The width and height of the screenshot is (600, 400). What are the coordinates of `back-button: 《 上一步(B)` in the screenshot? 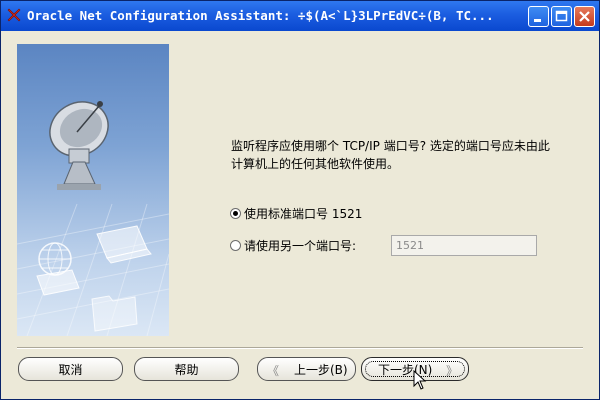 It's located at (306, 369).